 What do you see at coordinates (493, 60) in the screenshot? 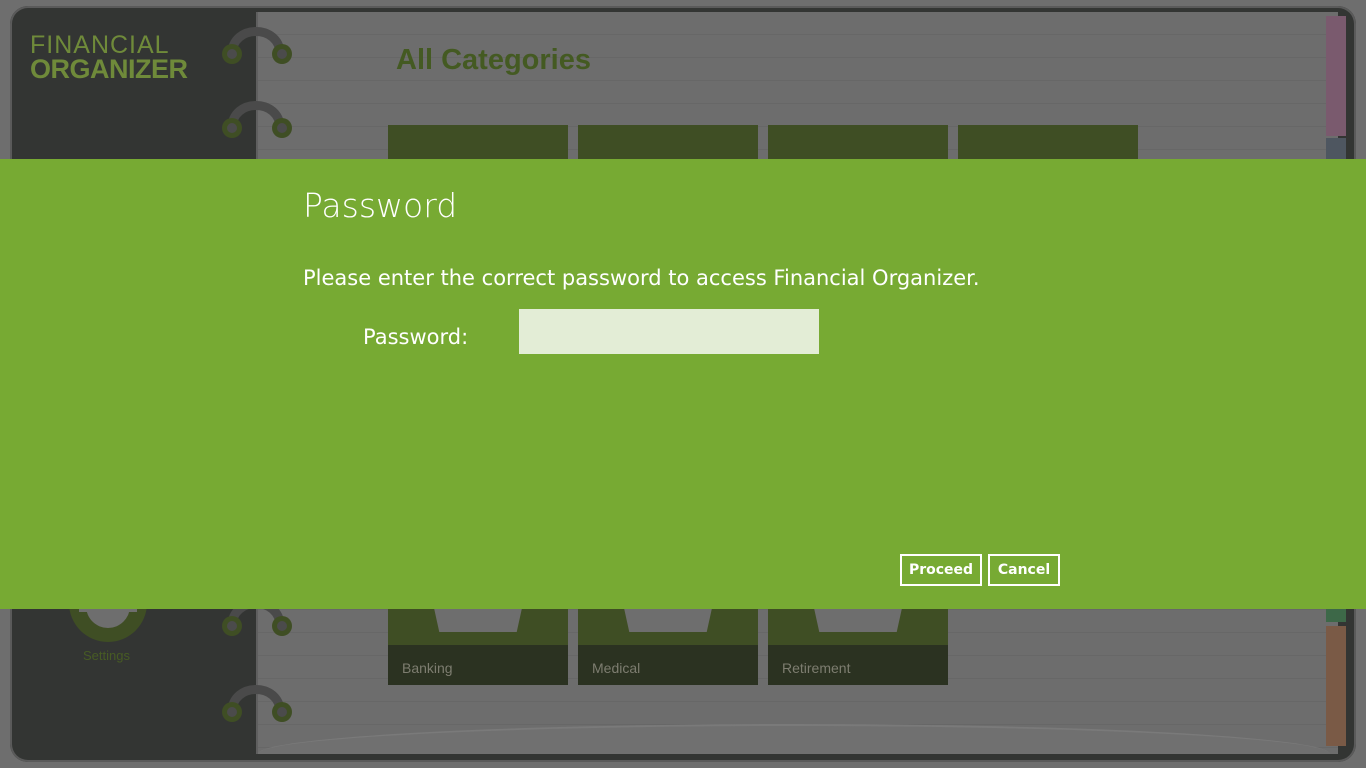
I see `page-title: All Categories` at bounding box center [493, 60].